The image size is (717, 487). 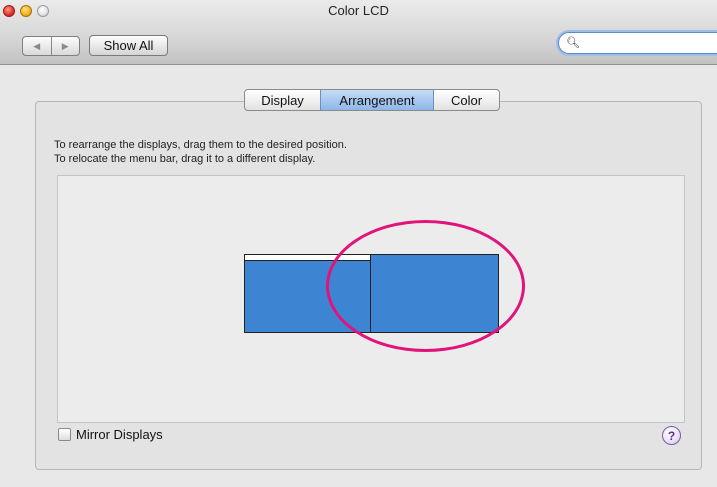 I want to click on triangle-right-icon: ▶, so click(x=65, y=45).